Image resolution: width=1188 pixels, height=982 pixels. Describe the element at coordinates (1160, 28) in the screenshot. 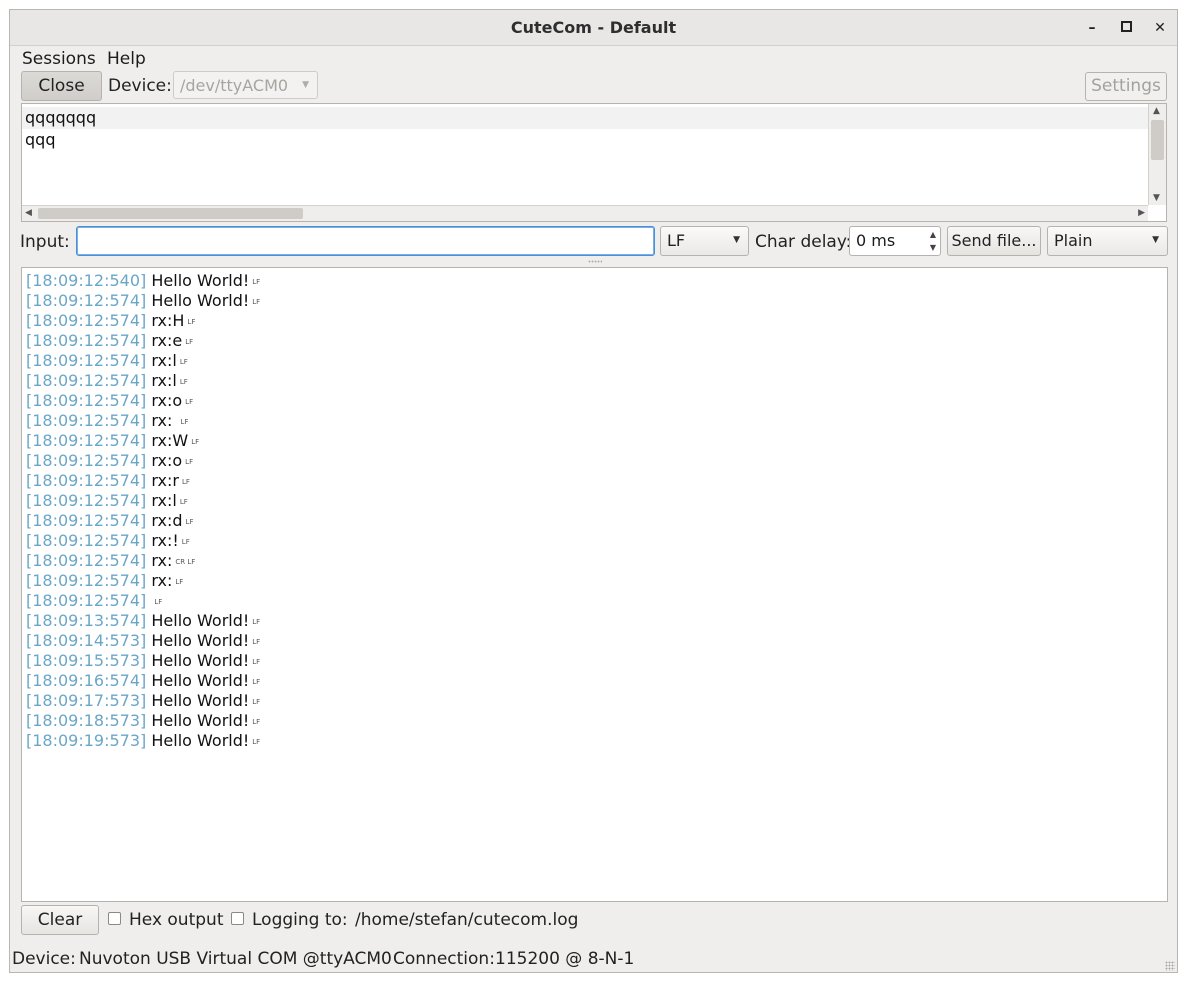

I see `close-window-button: ✕` at that location.